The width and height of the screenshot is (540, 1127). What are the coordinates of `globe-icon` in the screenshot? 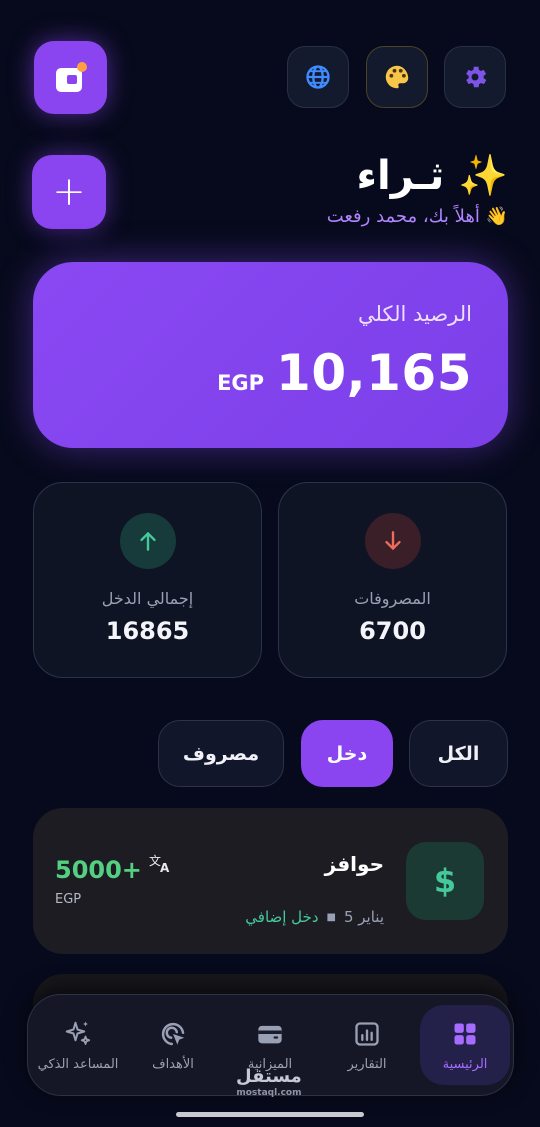 It's located at (318, 77).